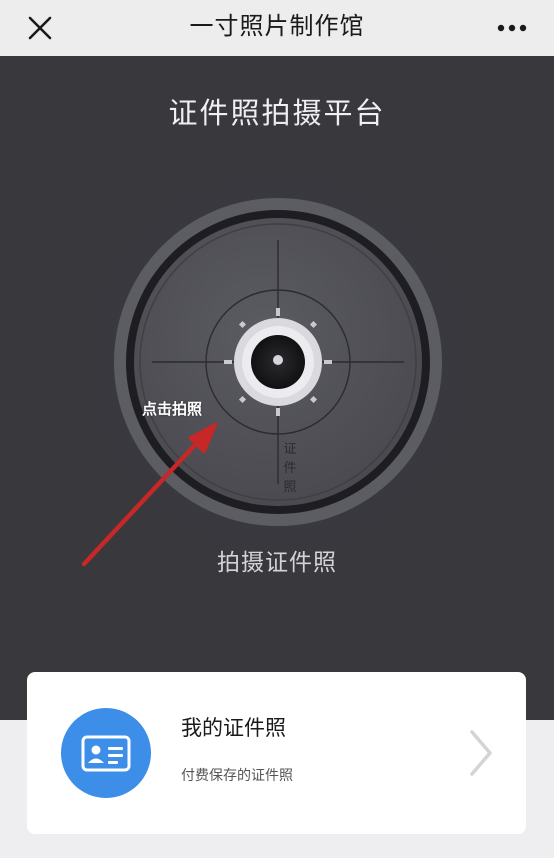 Image resolution: width=554 pixels, height=858 pixels. Describe the element at coordinates (278, 360) in the screenshot. I see `lens-highlight` at that location.